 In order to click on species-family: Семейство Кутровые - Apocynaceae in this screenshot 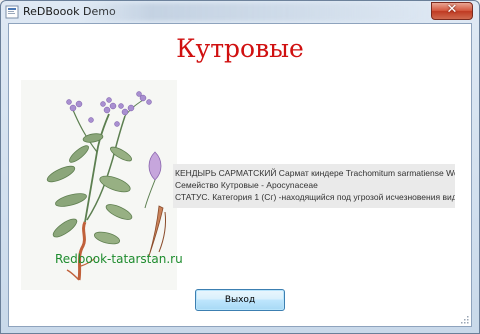, I will do `click(246, 185)`.